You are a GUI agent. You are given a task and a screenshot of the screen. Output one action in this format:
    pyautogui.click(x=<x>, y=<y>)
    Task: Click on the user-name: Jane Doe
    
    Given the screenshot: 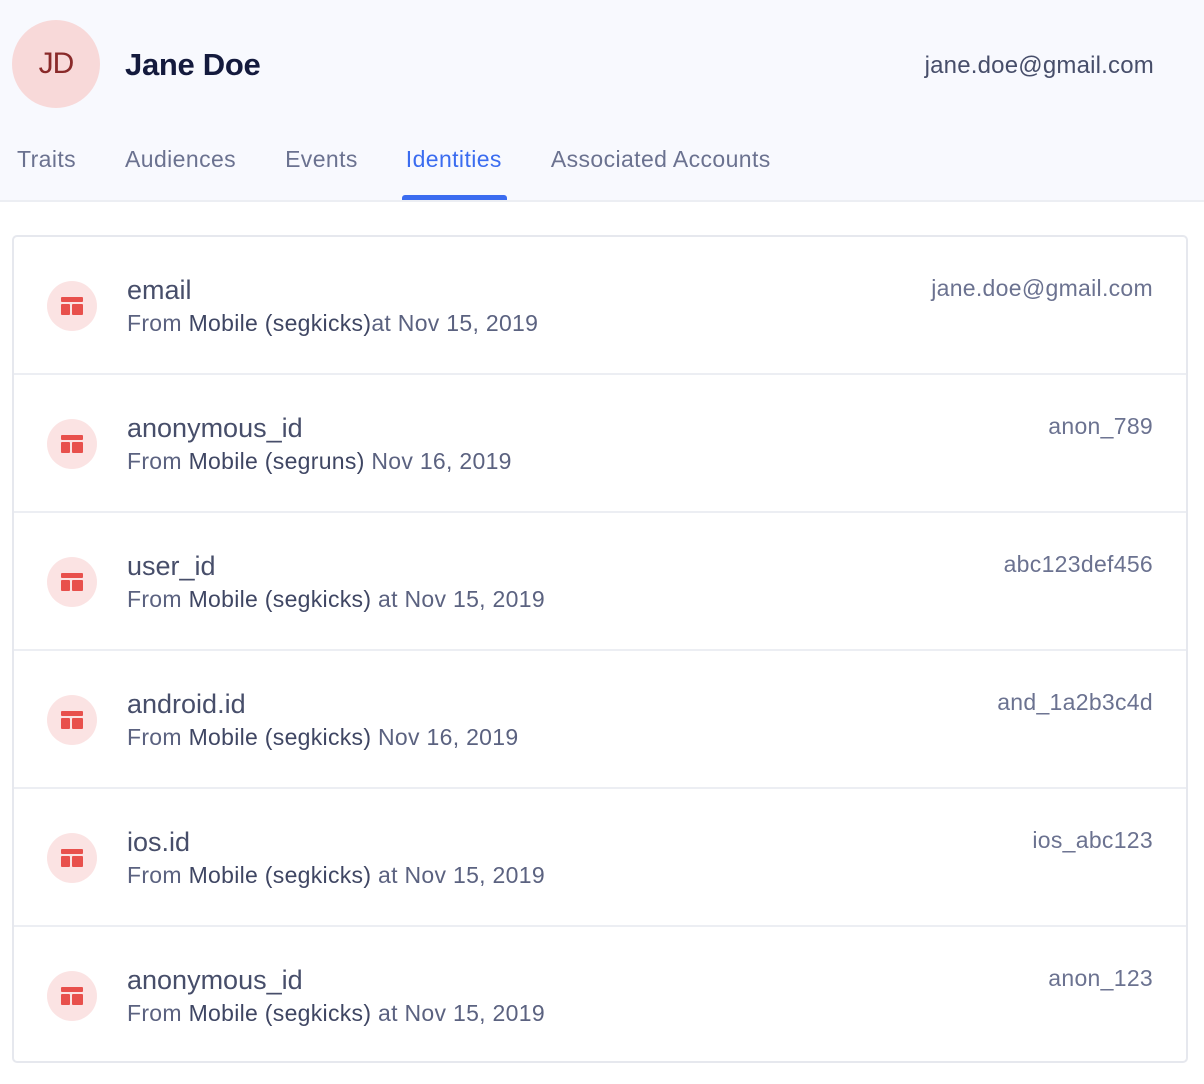 What is the action you would take?
    pyautogui.click(x=193, y=64)
    